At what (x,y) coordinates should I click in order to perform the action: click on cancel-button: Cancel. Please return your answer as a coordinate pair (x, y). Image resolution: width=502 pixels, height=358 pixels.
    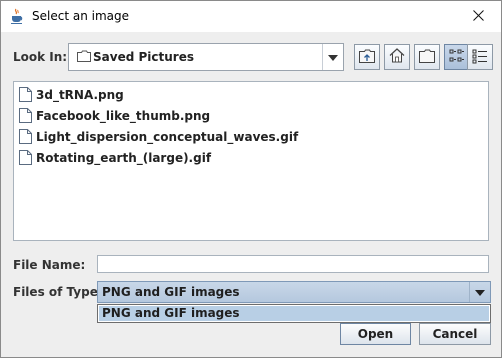
    Looking at the image, I should click on (455, 334).